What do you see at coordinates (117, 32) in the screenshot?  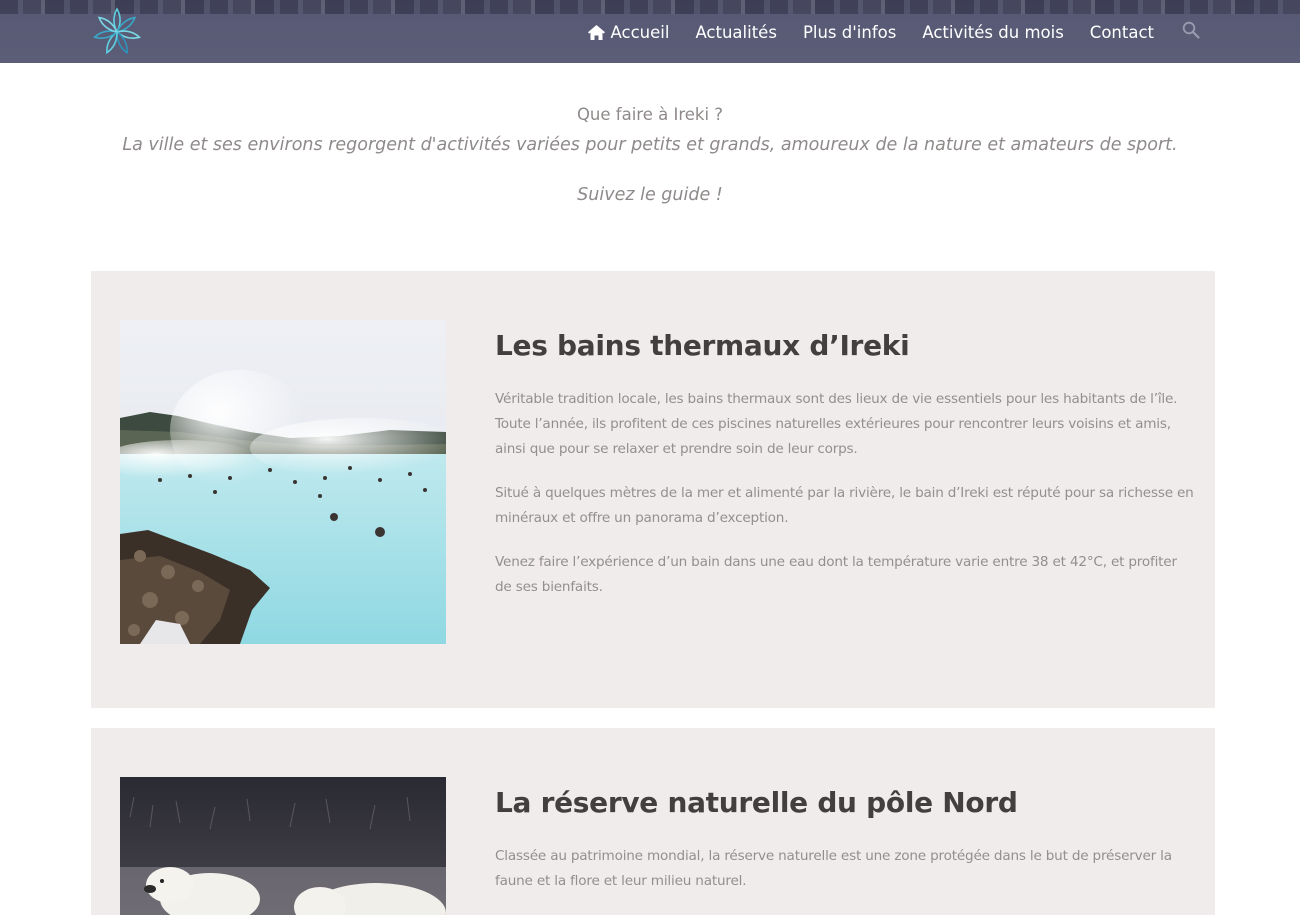 I see `flower-logo-icon` at bounding box center [117, 32].